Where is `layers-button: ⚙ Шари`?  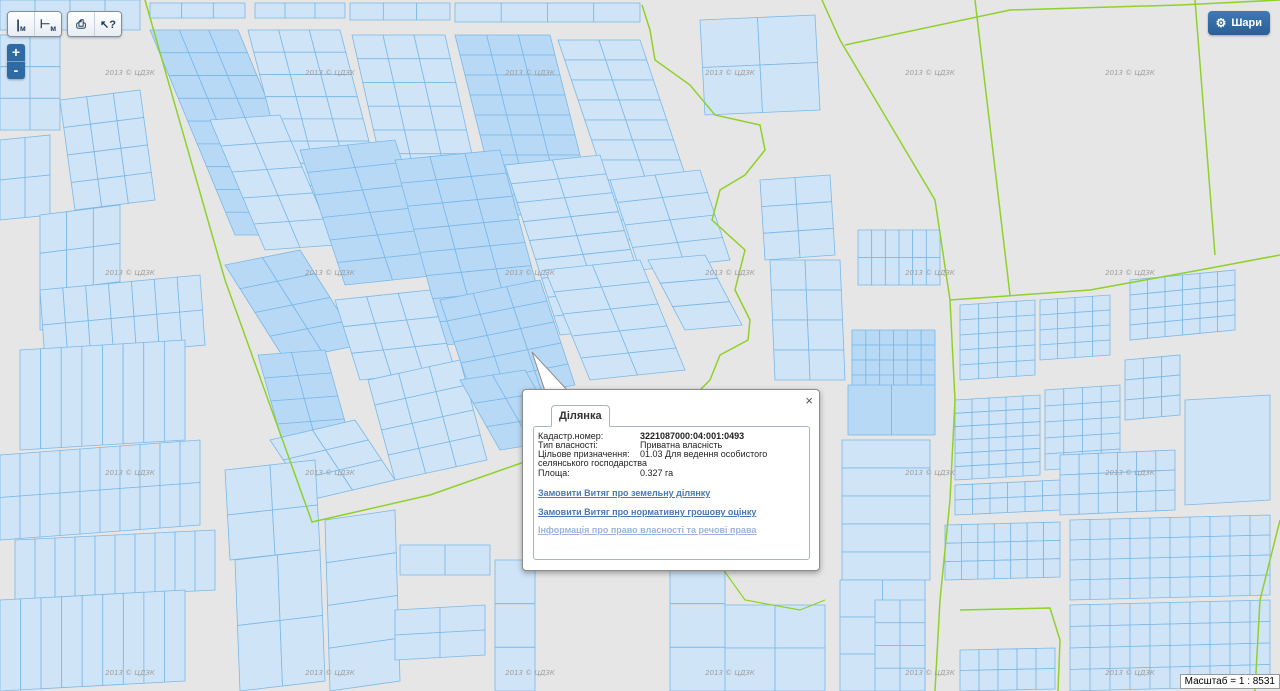 layers-button: ⚙ Шари is located at coordinates (1238, 23).